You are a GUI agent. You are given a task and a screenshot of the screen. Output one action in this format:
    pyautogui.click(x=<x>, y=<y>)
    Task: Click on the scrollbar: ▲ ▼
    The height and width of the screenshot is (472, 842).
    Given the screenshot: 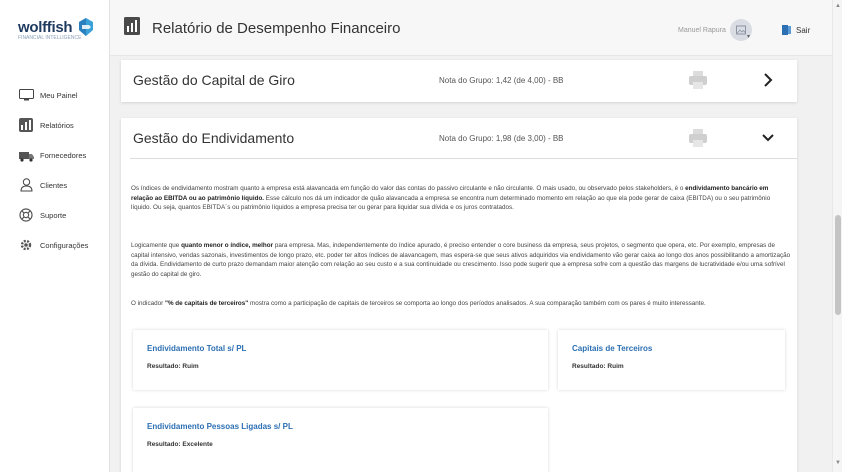 What is the action you would take?
    pyautogui.click(x=837, y=236)
    